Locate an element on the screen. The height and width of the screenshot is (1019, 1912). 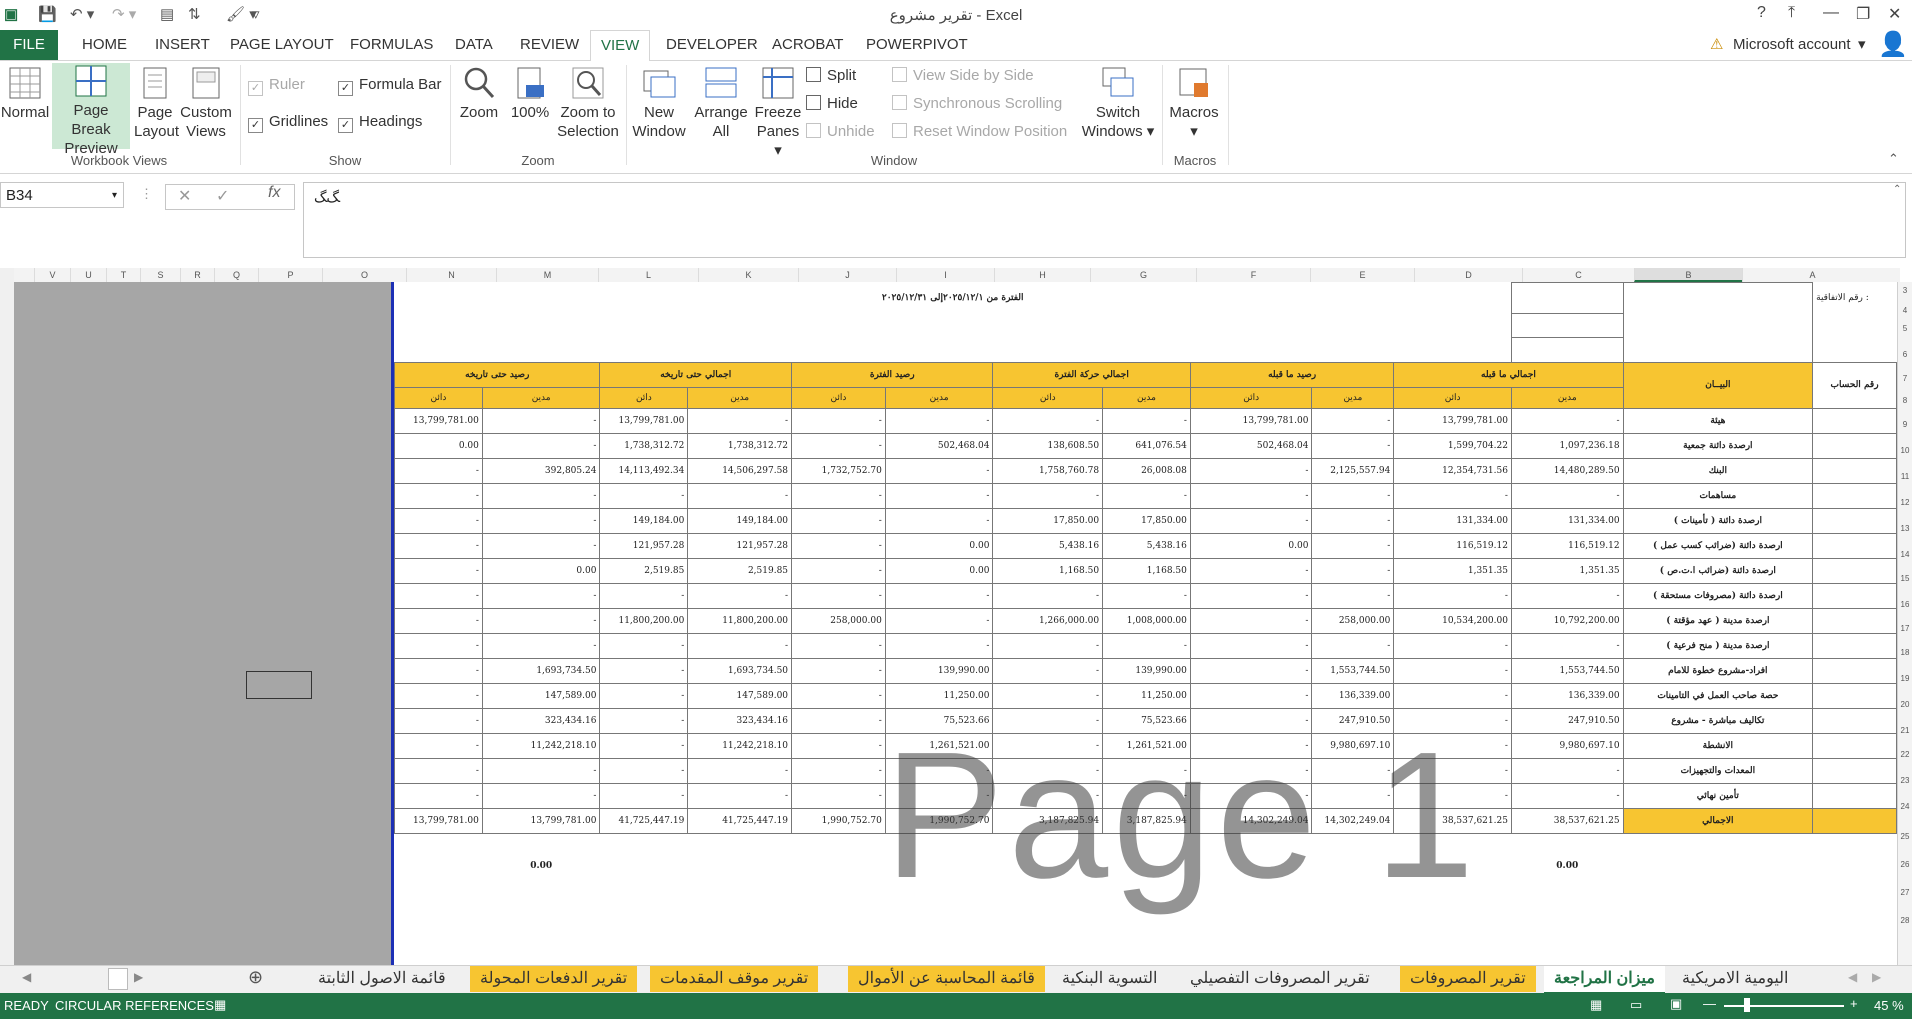
zoom-button: Zoom is located at coordinates (479, 93).